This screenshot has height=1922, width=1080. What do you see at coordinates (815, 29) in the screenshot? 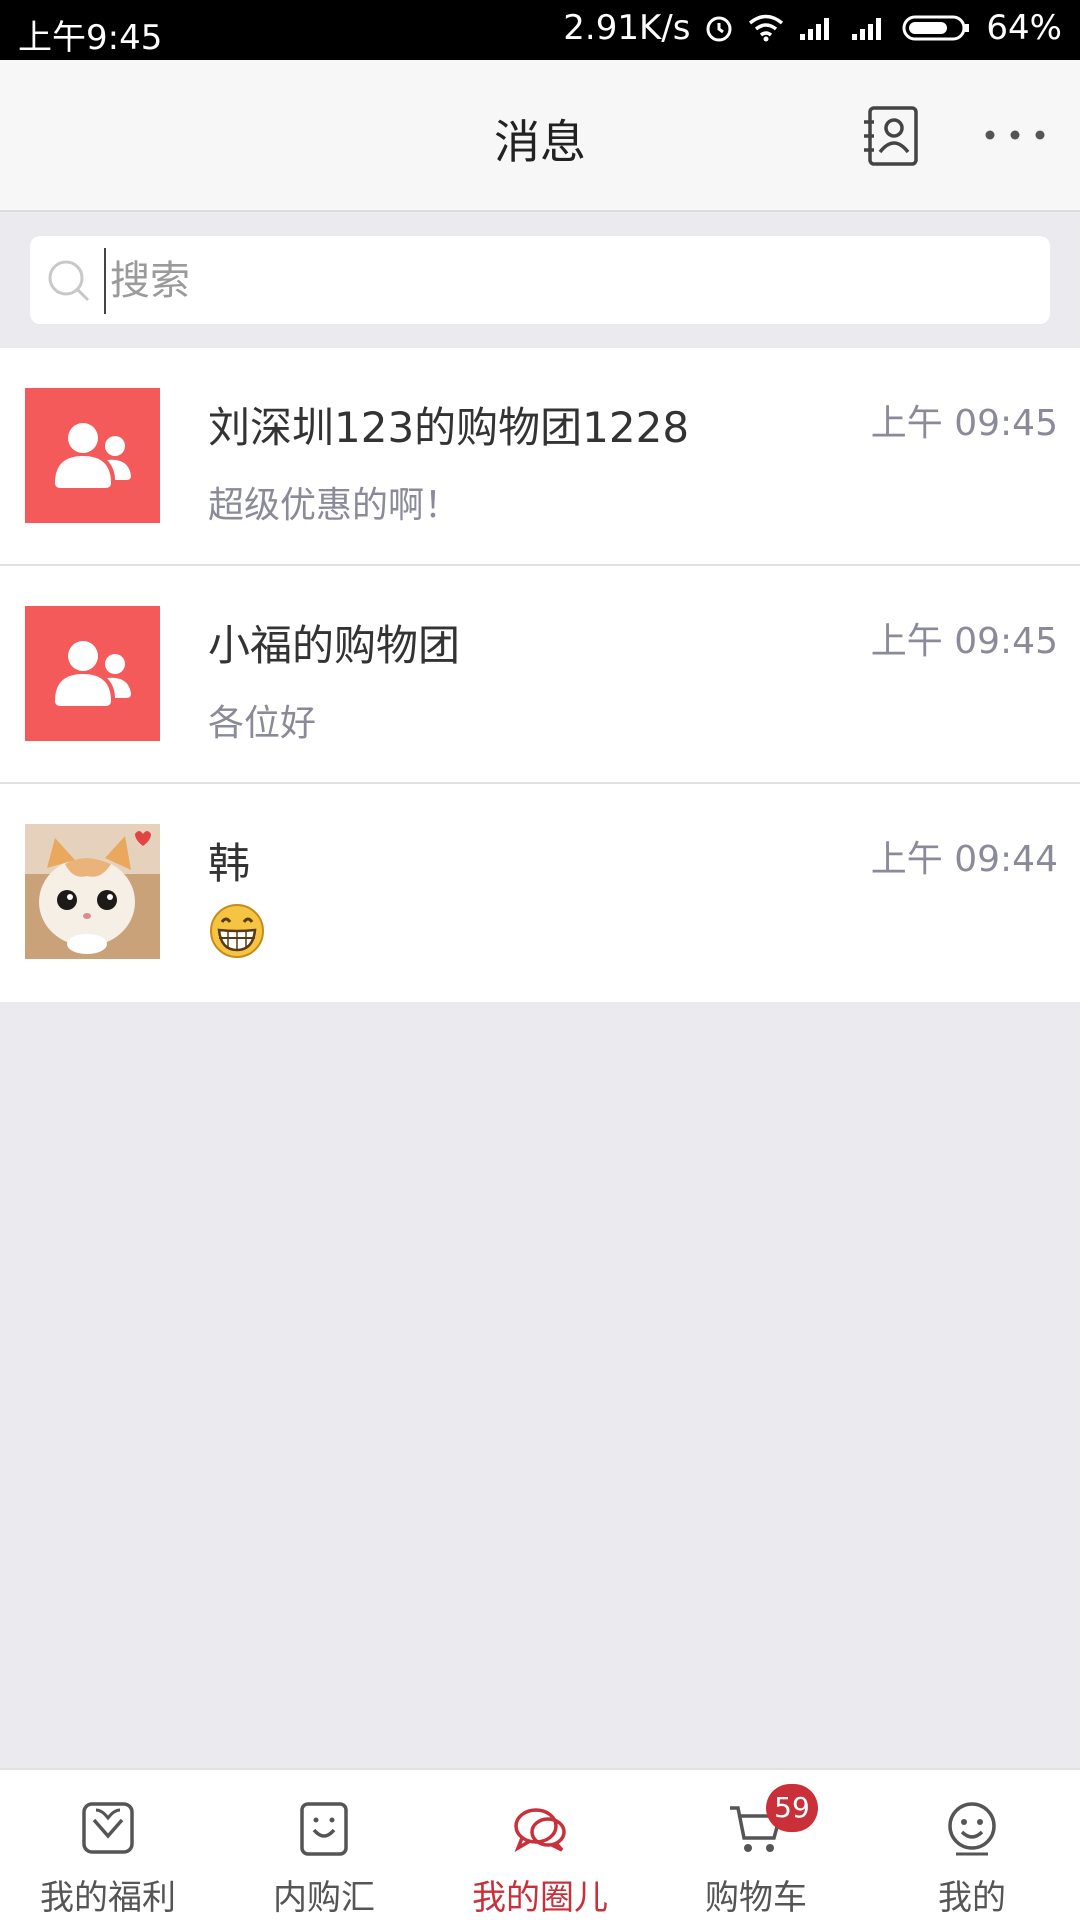
I see `signal-icon` at bounding box center [815, 29].